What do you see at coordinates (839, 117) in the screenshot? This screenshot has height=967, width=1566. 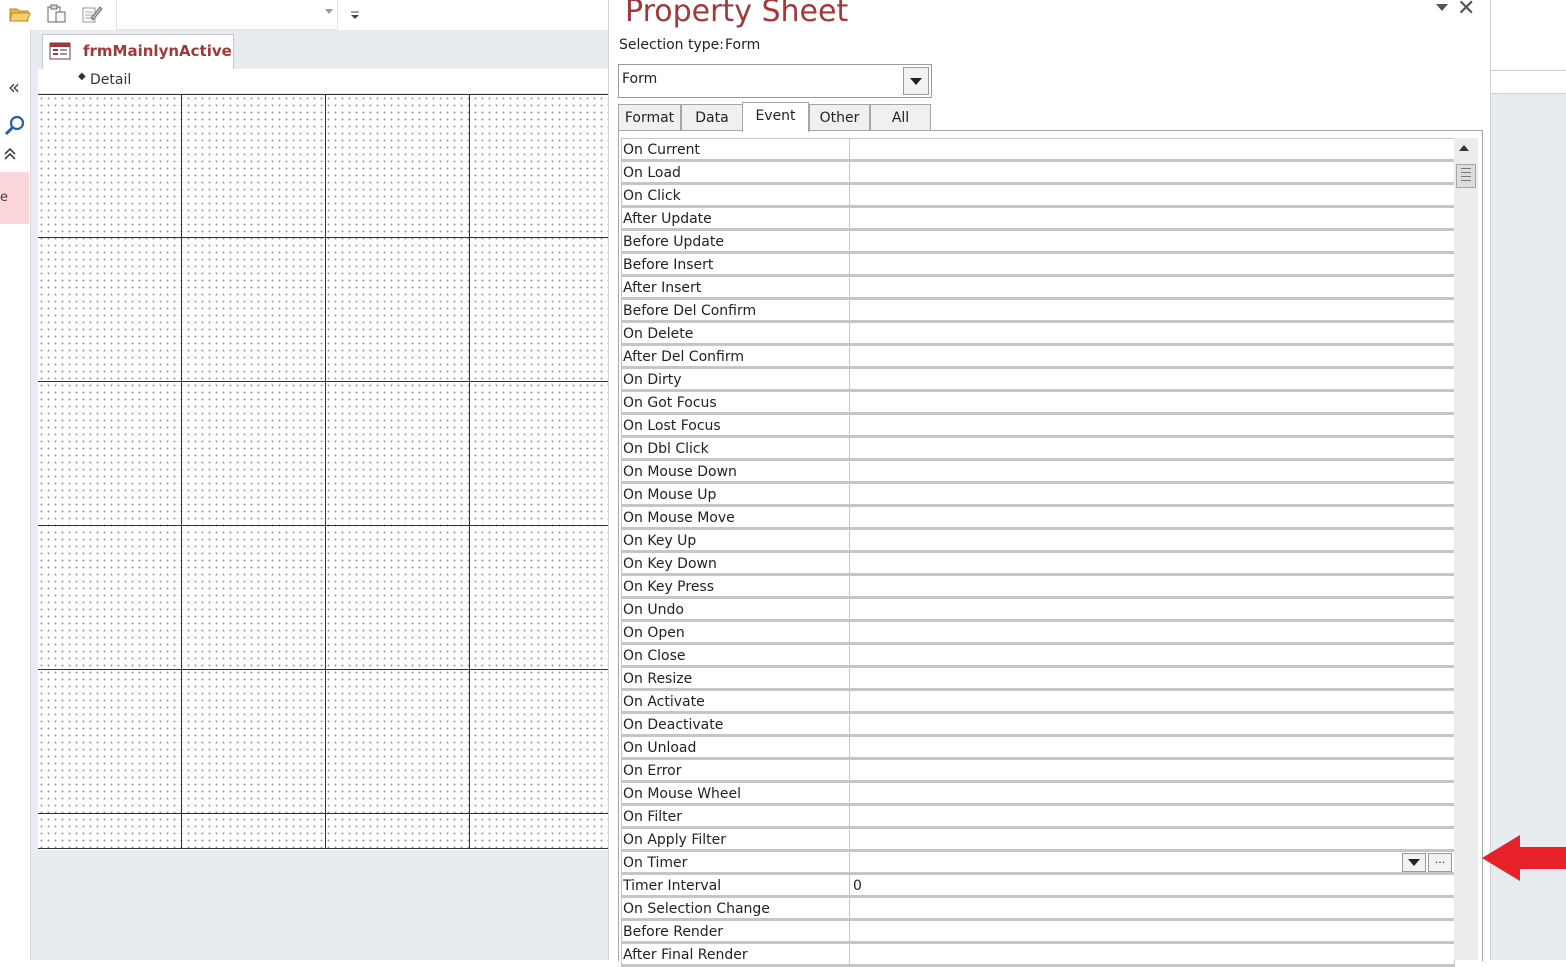 I see `tab-other: Other` at bounding box center [839, 117].